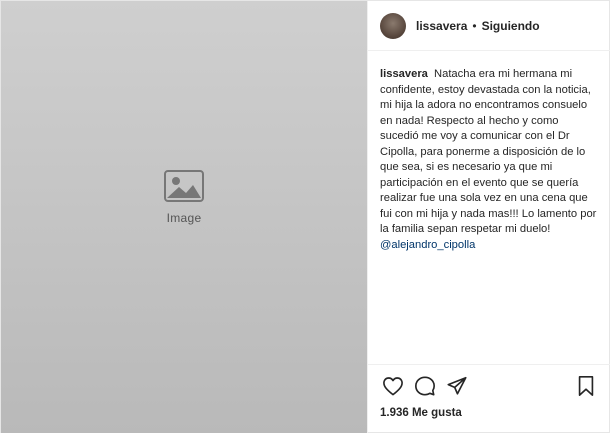 The height and width of the screenshot is (433, 610). What do you see at coordinates (441, 26) in the screenshot?
I see `header-username: lissavera` at bounding box center [441, 26].